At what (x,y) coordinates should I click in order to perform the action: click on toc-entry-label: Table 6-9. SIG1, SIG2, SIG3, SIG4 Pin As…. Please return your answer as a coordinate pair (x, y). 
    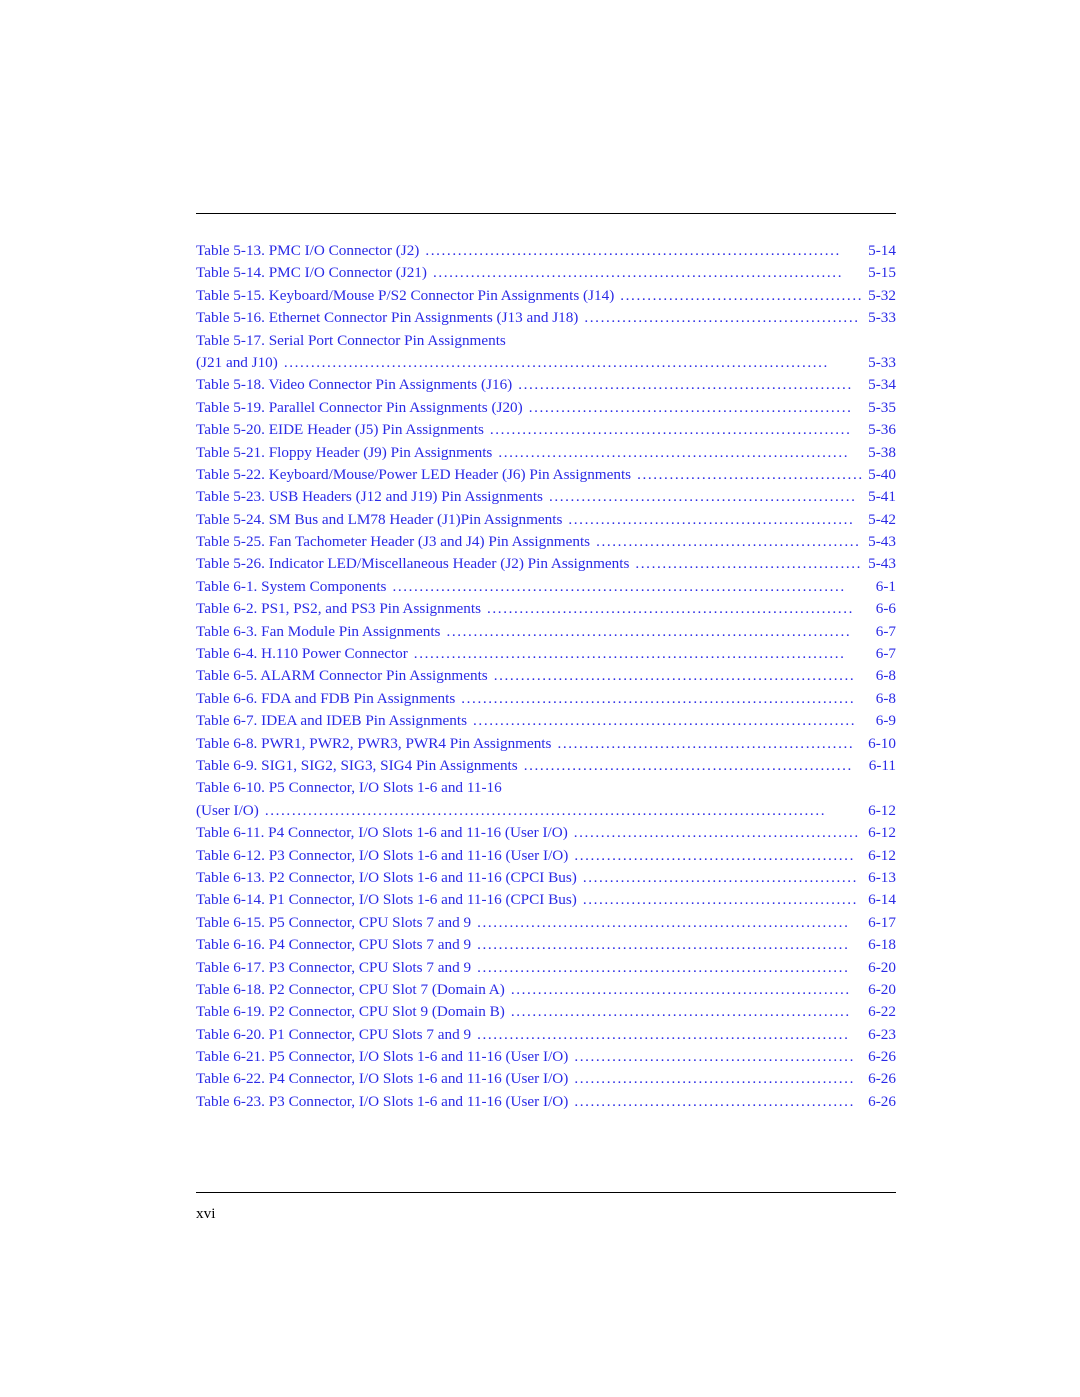
    Looking at the image, I should click on (357, 765).